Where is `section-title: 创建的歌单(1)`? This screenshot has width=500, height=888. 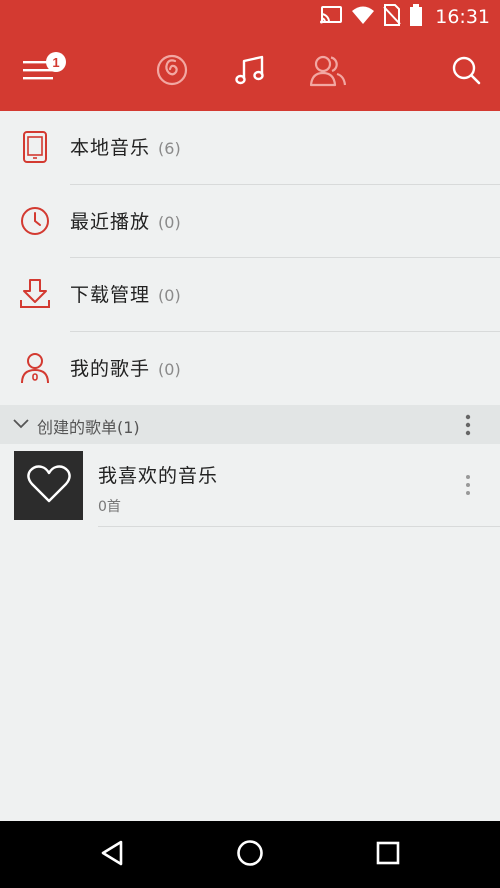 section-title: 创建的歌单(1) is located at coordinates (88, 427).